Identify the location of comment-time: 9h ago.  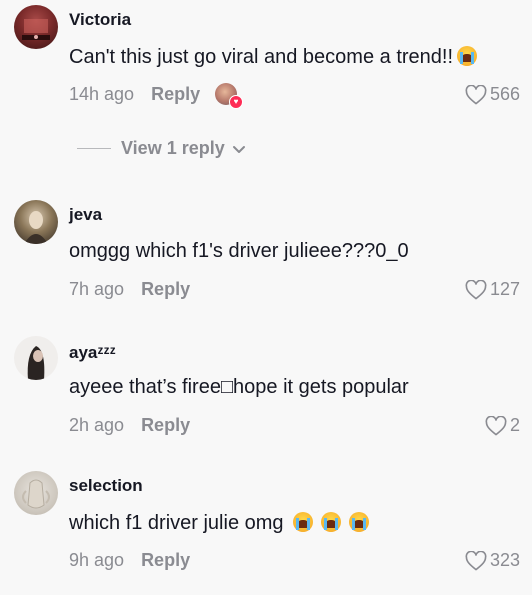
(97, 560).